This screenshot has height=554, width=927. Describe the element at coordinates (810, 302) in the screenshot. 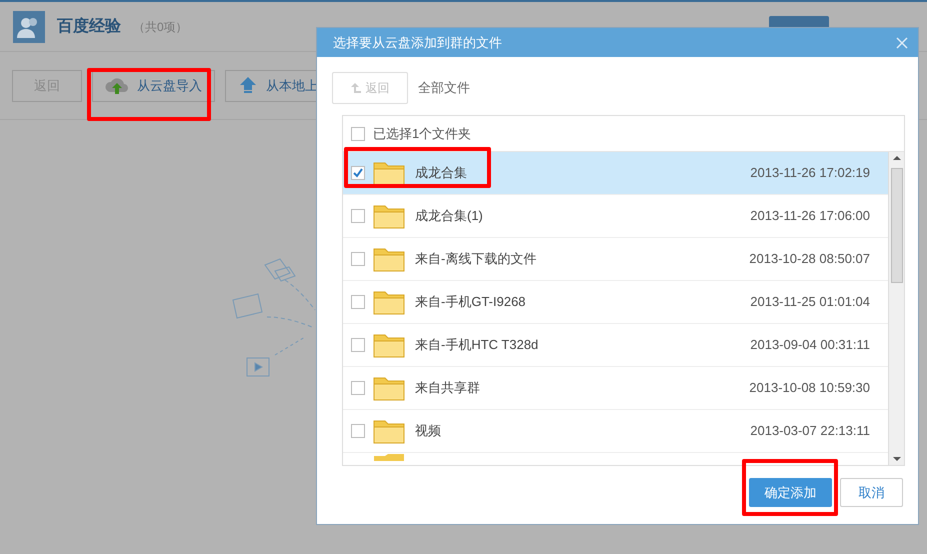

I see `file-date: 2013-11-25 01:01:04` at that location.